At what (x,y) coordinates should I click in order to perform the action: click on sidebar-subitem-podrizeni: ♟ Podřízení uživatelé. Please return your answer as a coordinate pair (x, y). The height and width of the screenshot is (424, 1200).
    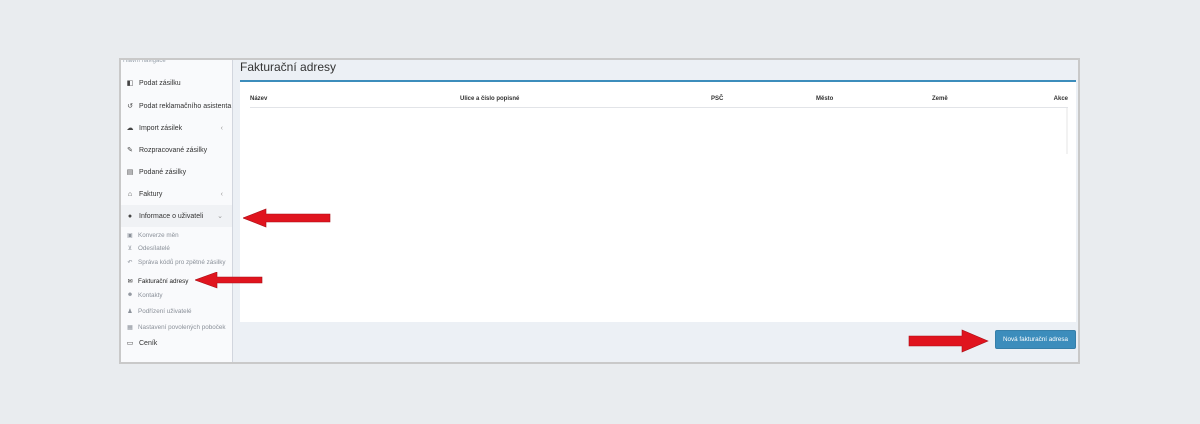
    Looking at the image, I should click on (176, 311).